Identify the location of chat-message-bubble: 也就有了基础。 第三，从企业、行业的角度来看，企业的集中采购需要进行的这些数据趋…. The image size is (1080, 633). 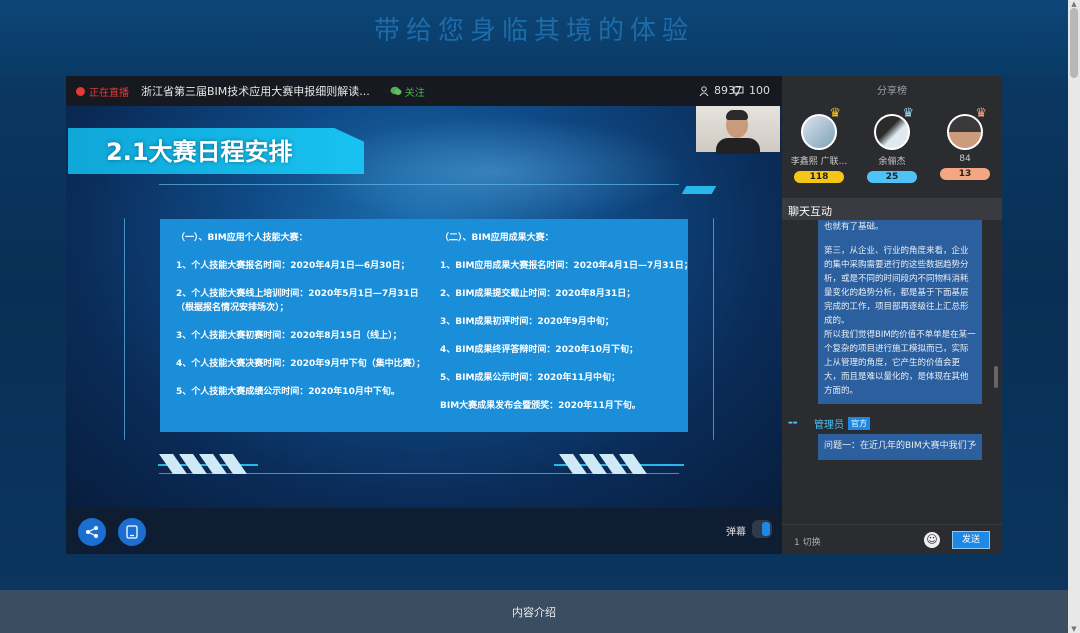
(900, 312).